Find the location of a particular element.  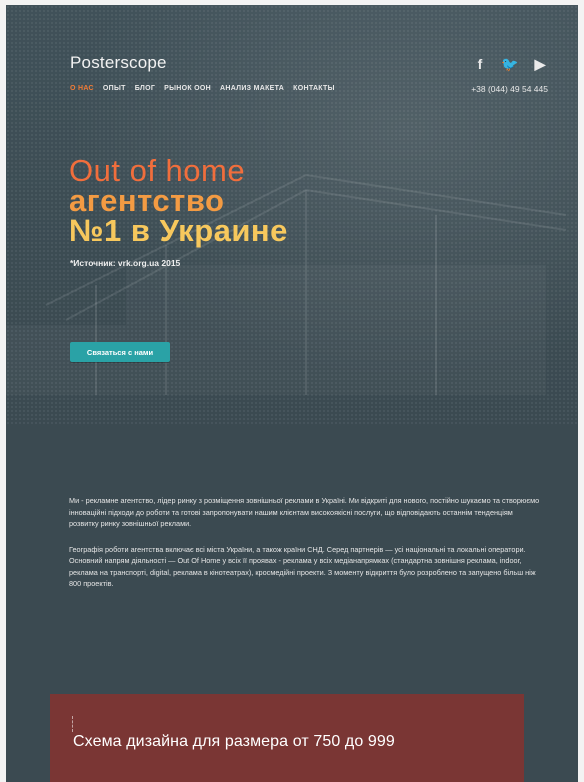

headline-line-1: Out of home is located at coordinates (157, 170).